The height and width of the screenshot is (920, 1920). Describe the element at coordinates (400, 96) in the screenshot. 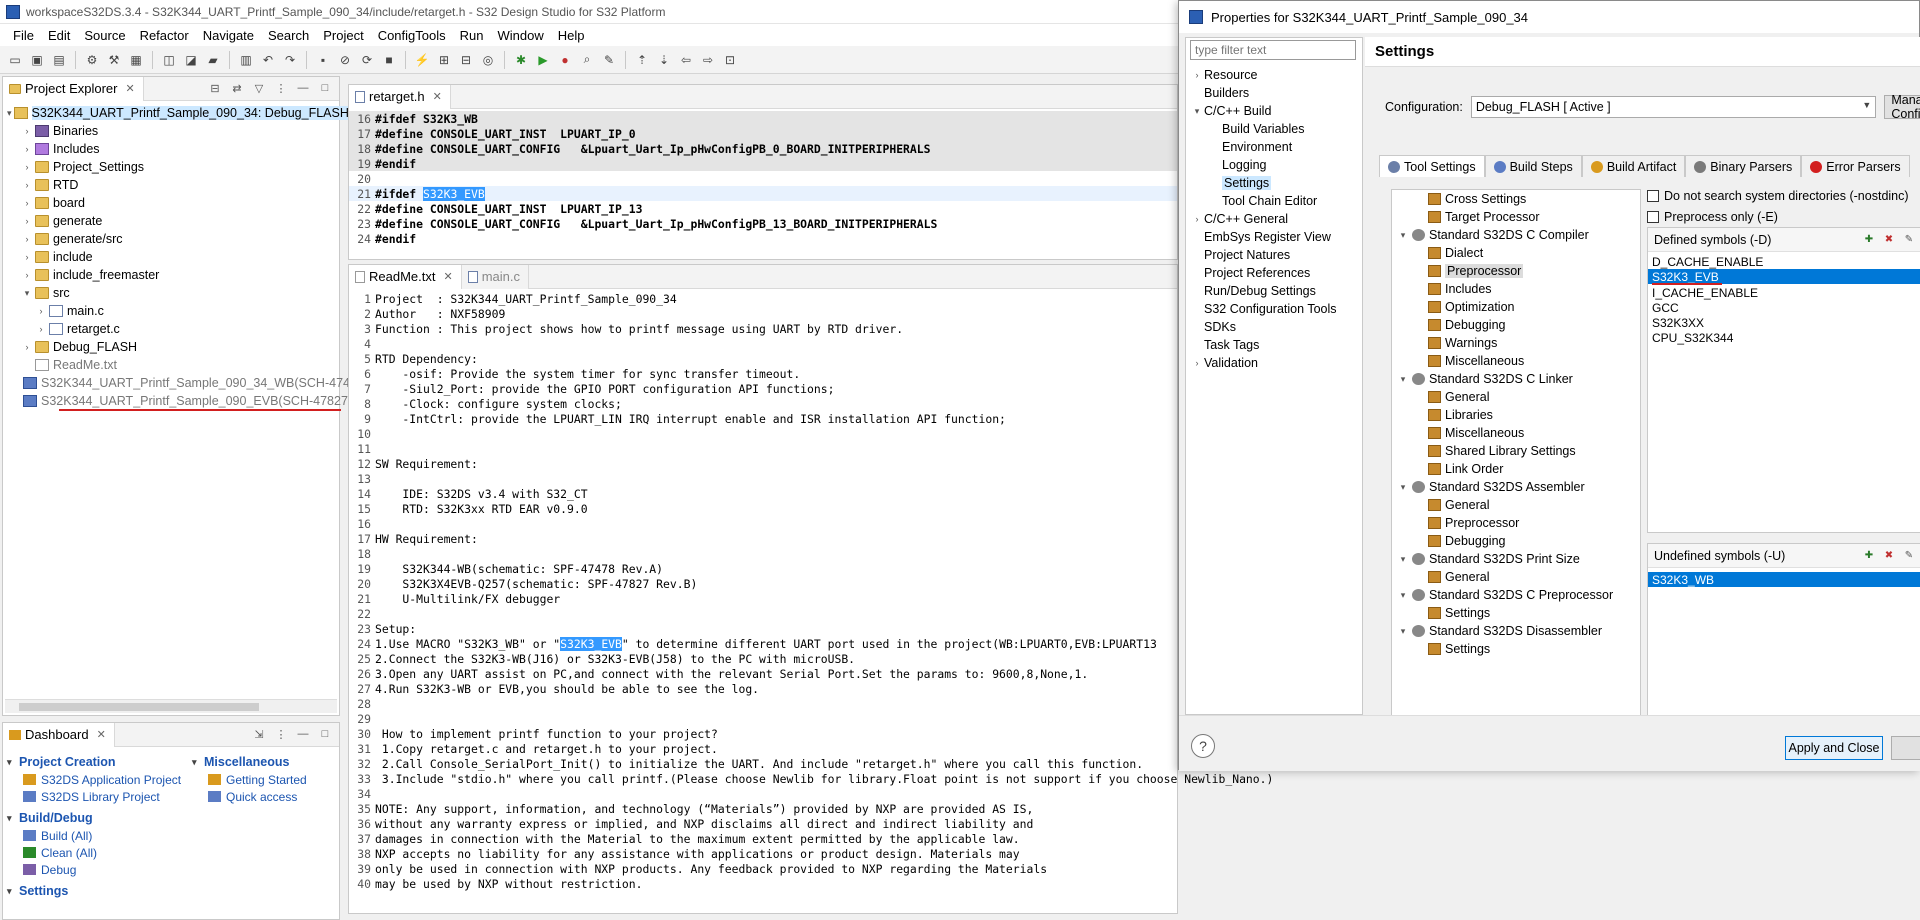

I see `tab-retarget-h: retarget.h ✕` at that location.